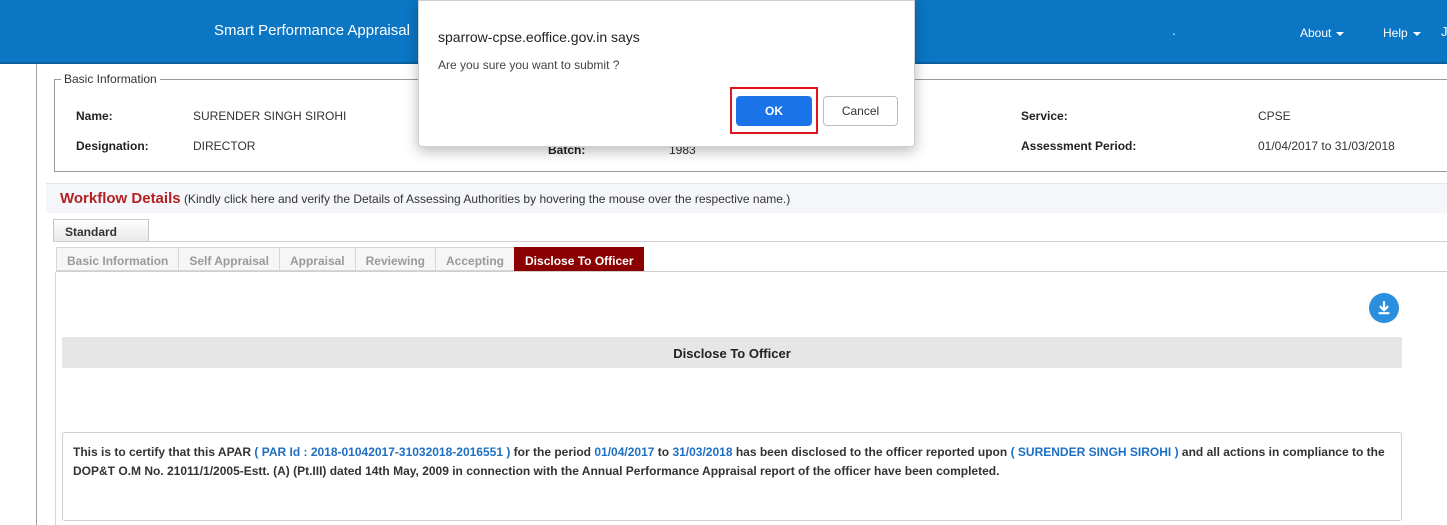 This screenshot has width=1447, height=525. What do you see at coordinates (117, 259) in the screenshot?
I see `tab-basic-information: Basic Information` at bounding box center [117, 259].